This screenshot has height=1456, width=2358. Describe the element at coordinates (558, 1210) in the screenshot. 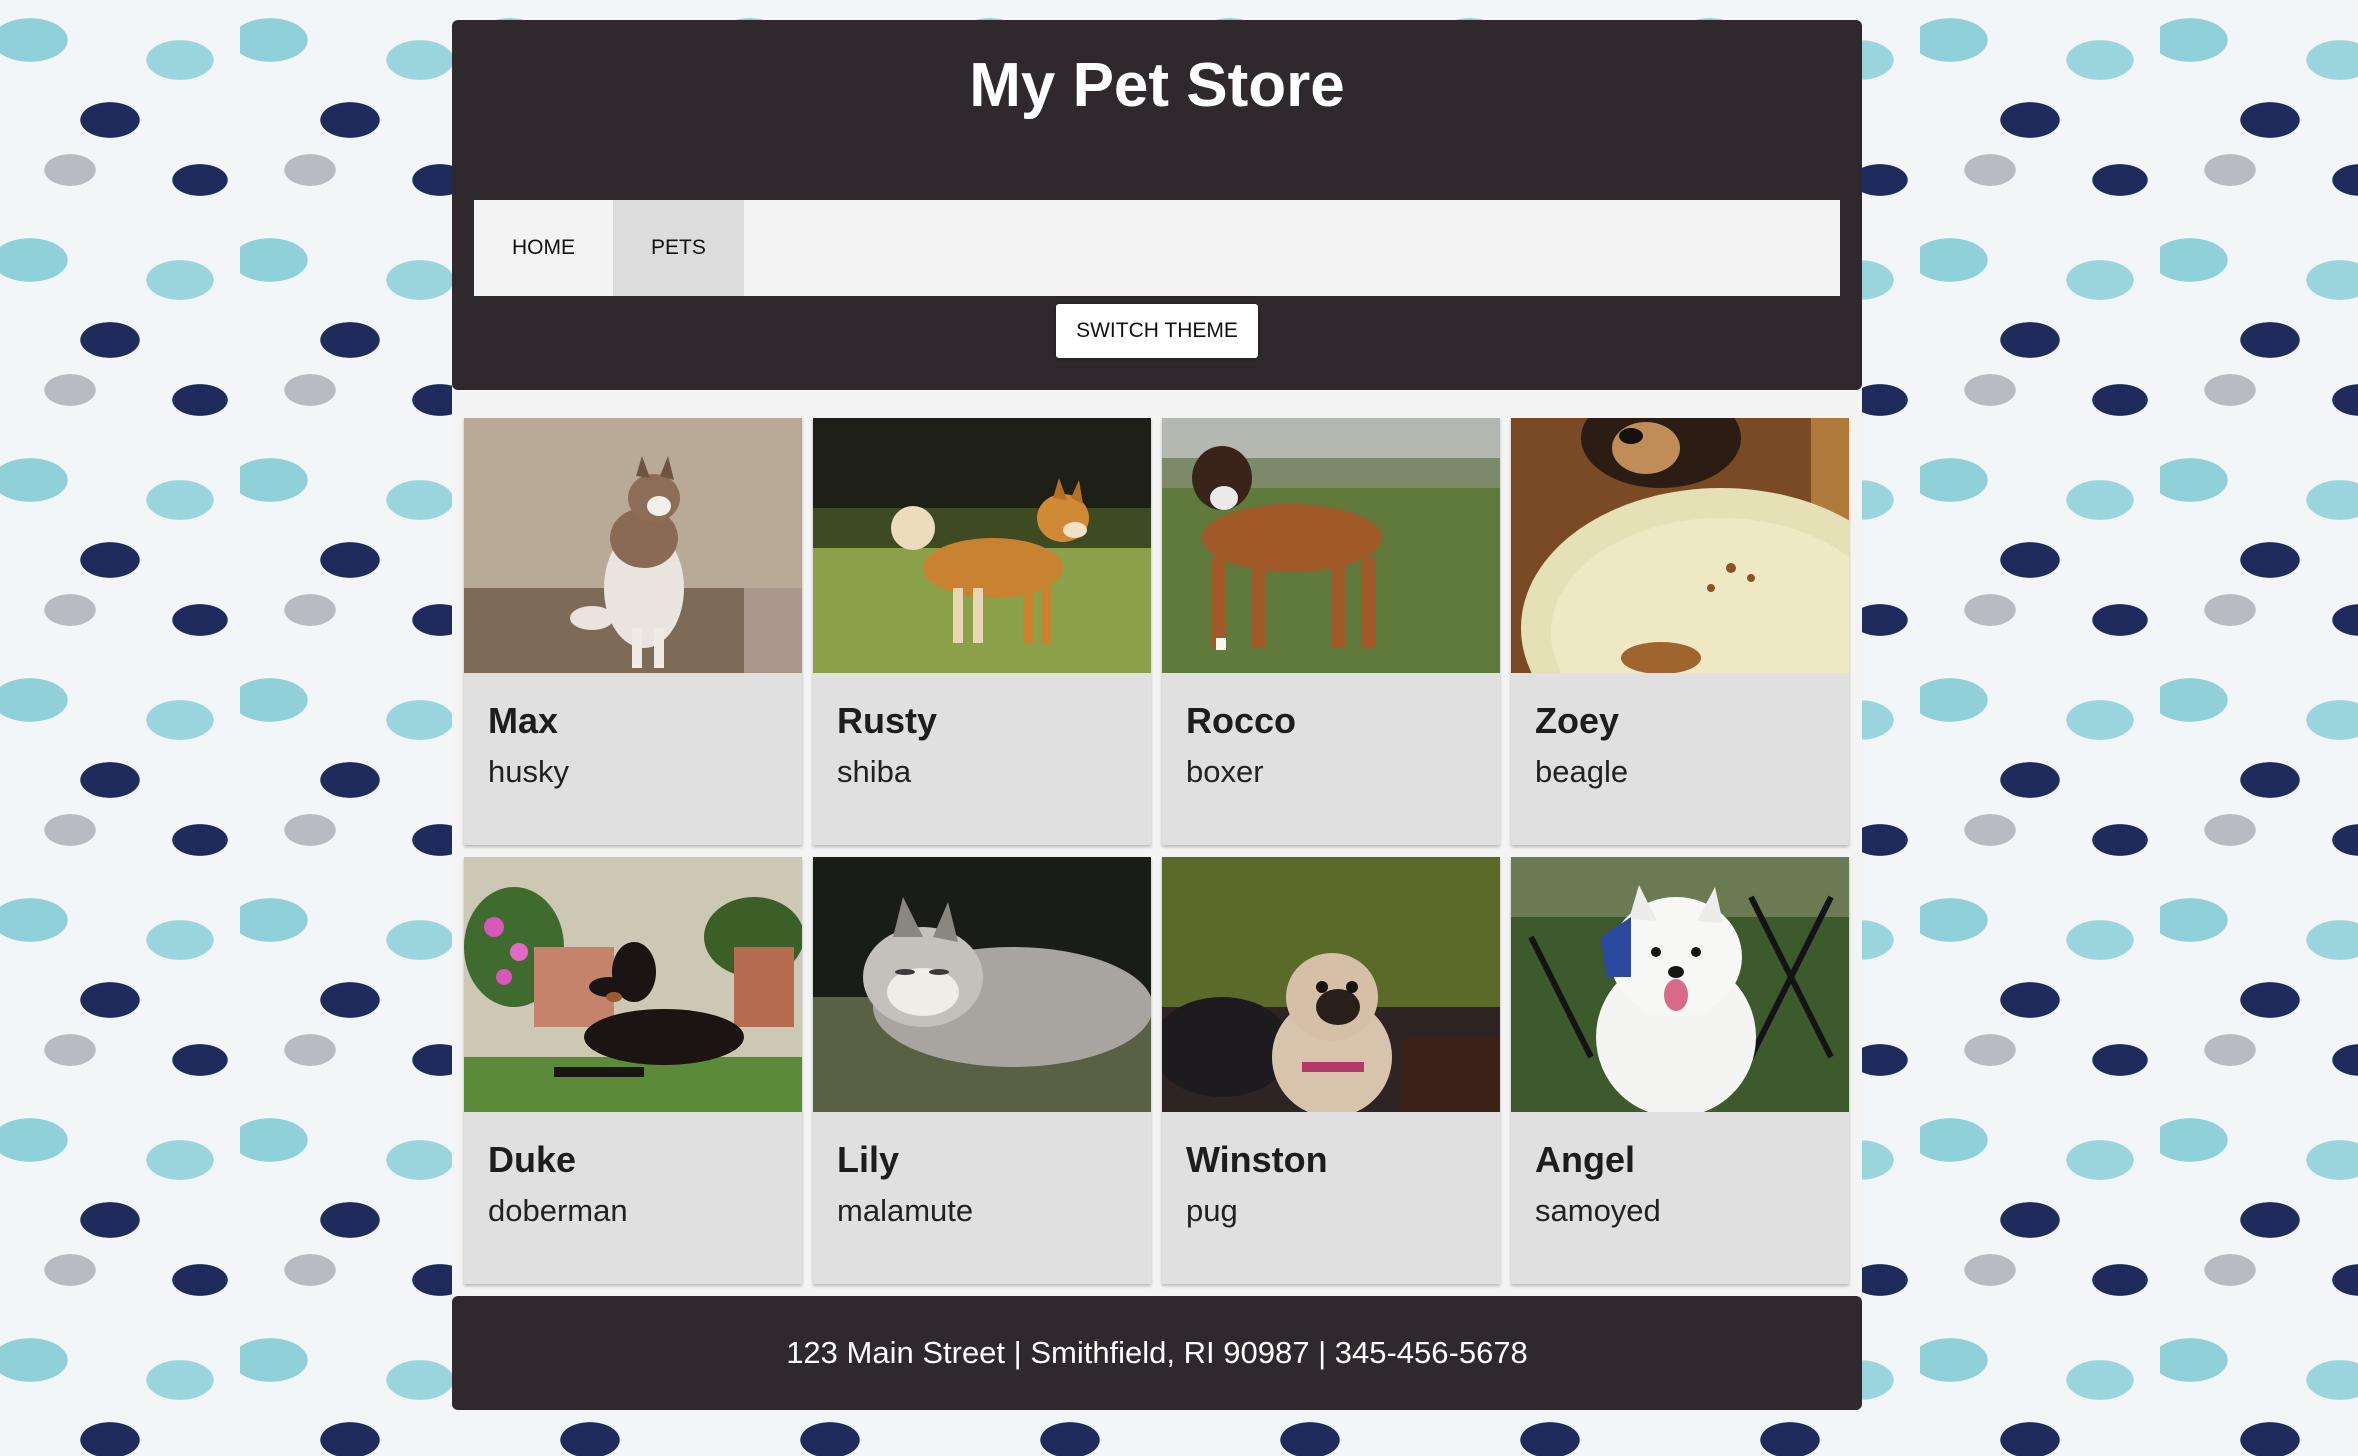

I see `pet-breed: doberman` at that location.